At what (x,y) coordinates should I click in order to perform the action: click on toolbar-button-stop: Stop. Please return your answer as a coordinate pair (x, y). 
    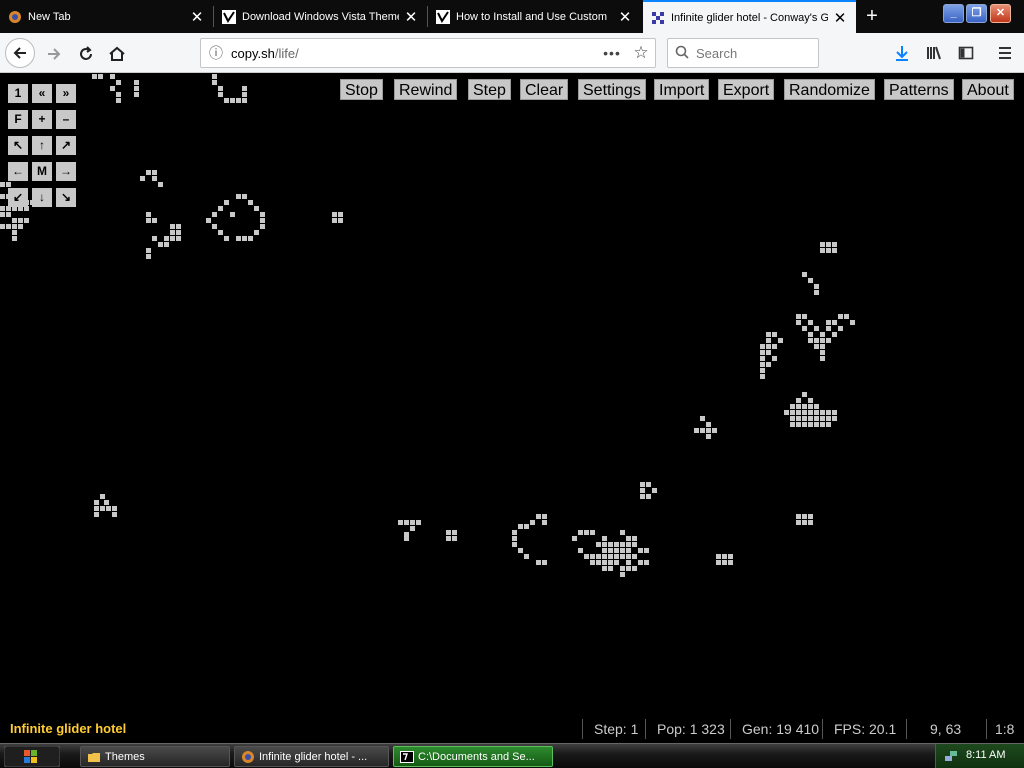
    Looking at the image, I should click on (361, 89).